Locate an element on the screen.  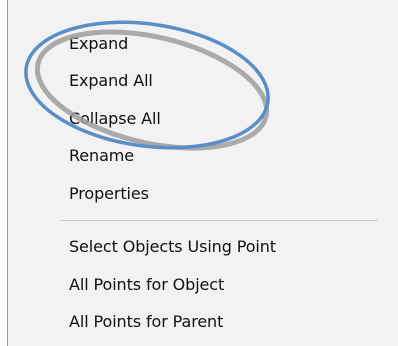
menu-item-rename: Rename is located at coordinates (101, 155).